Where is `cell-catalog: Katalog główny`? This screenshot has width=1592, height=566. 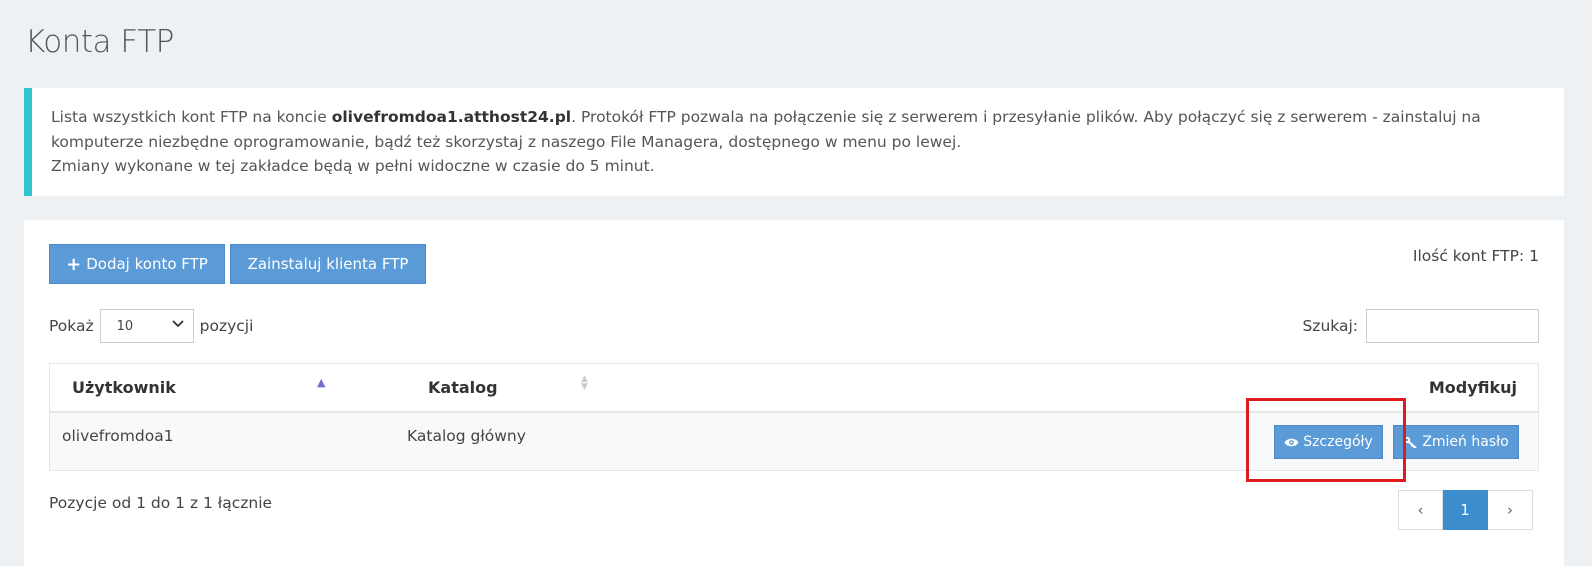 cell-catalog: Katalog główny is located at coordinates (466, 436).